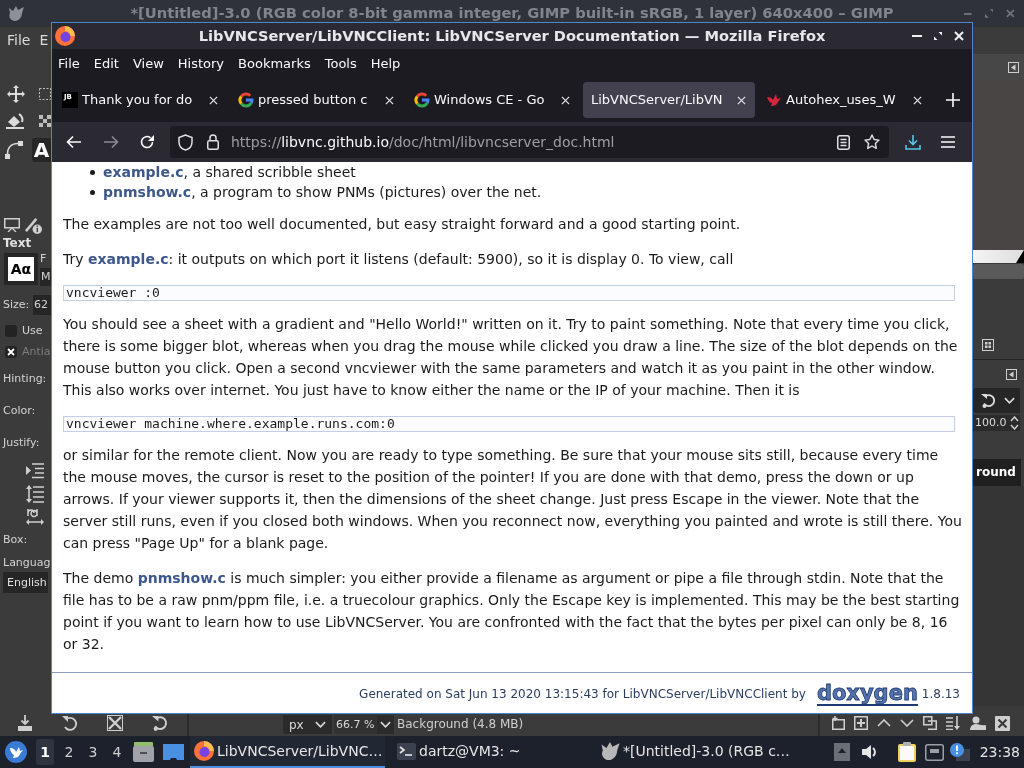 The image size is (1024, 768). I want to click on checkbox, so click(11, 331).